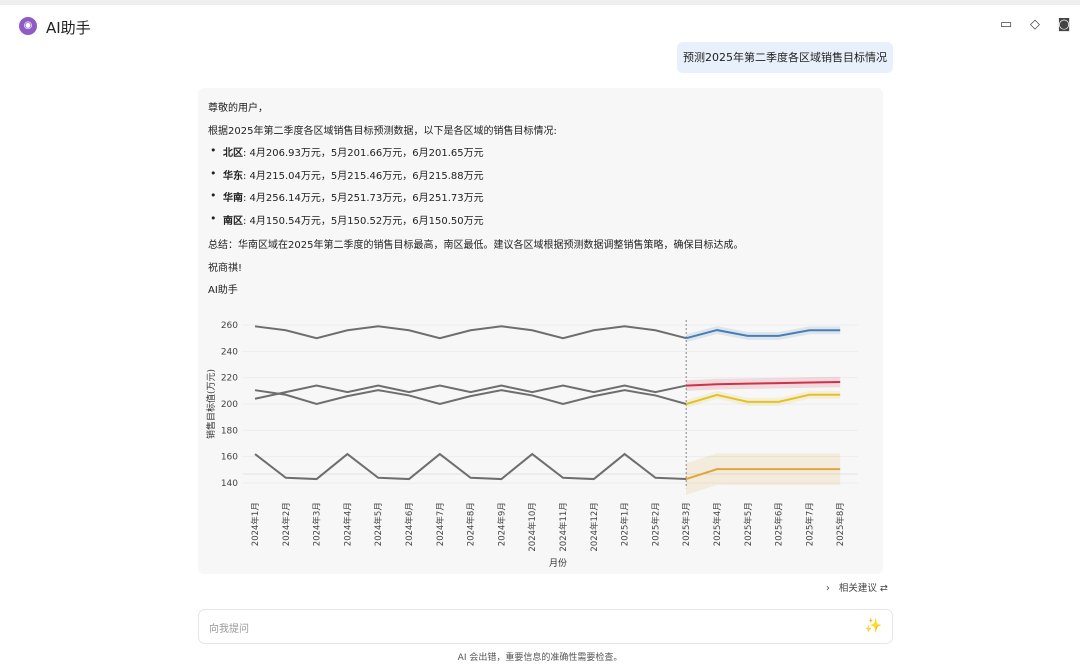 The height and width of the screenshot is (666, 1080). I want to click on region-values: : 4月256.14万元，5月251.73万元，6月251.73万元, so click(363, 198).